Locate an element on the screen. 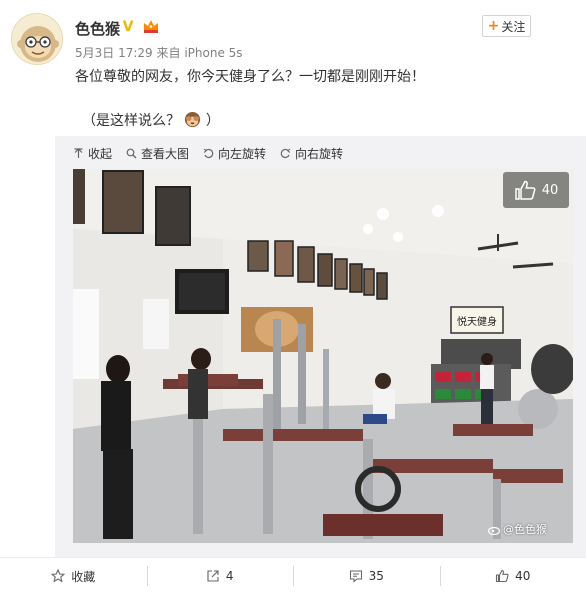 The image size is (586, 594). monkey-avatar-icon is located at coordinates (37, 39).